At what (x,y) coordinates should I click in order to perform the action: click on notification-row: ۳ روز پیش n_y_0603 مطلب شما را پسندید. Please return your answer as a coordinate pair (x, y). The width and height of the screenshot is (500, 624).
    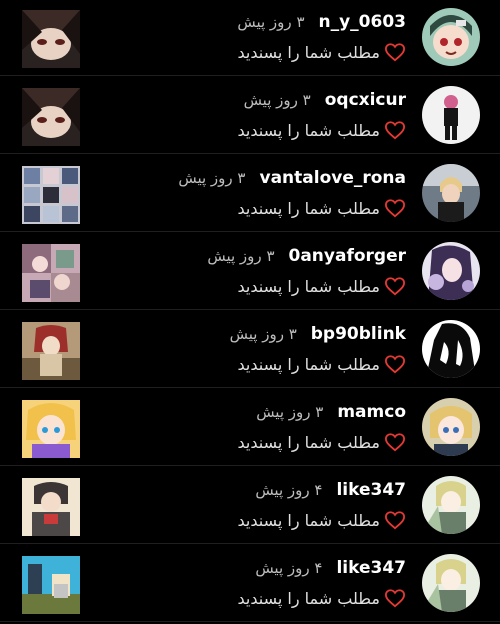
    Looking at the image, I should click on (250, 38).